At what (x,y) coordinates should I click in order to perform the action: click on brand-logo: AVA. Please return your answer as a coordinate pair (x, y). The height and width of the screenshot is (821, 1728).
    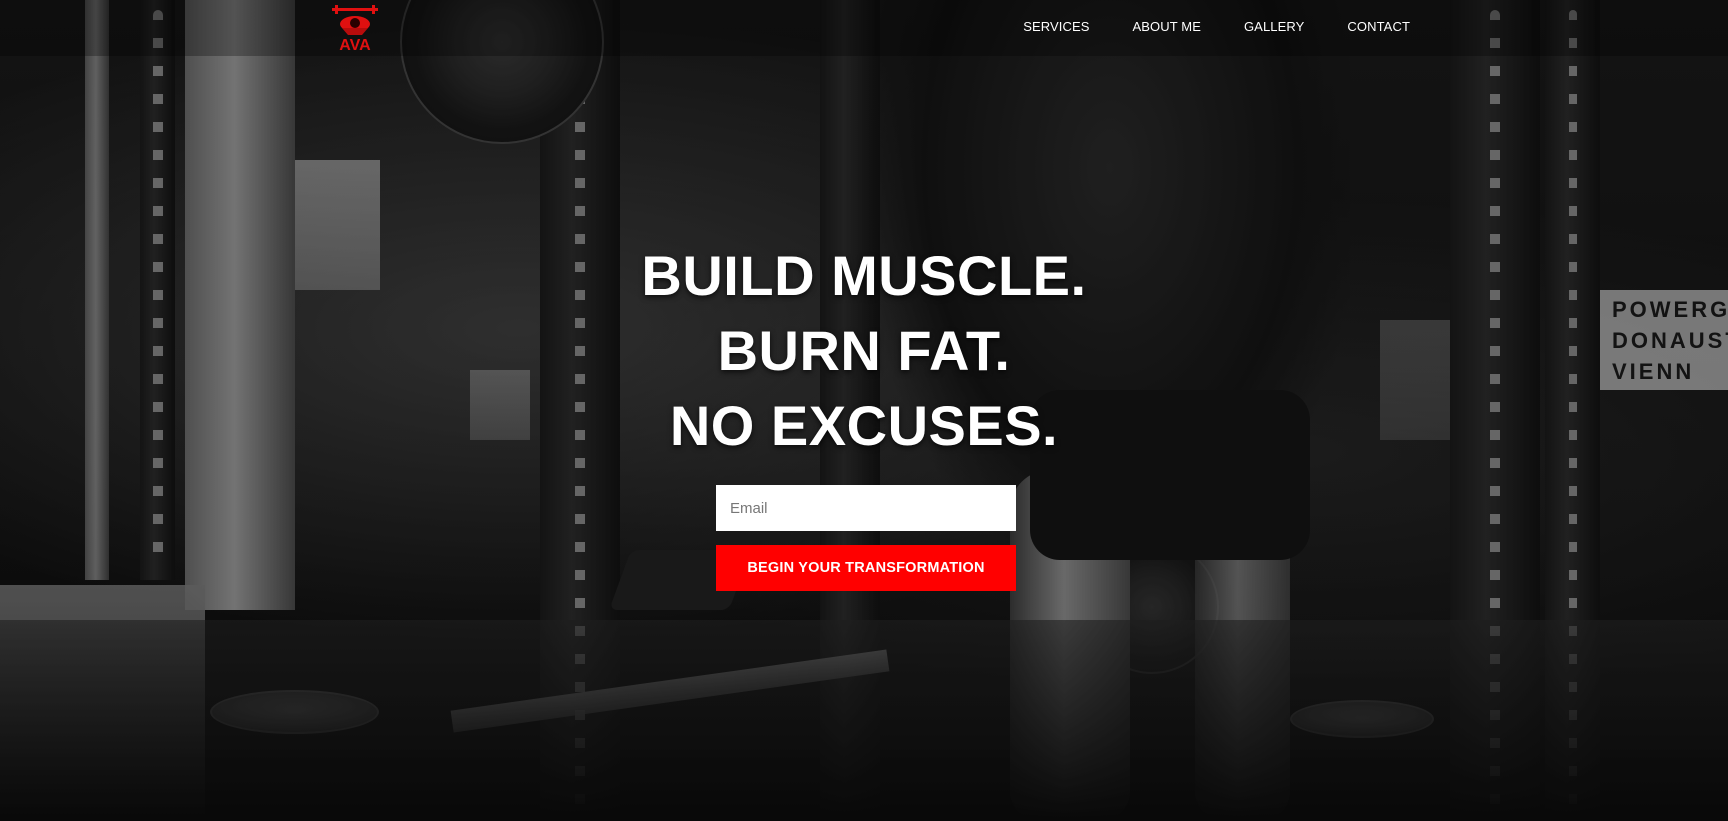
    Looking at the image, I should click on (355, 28).